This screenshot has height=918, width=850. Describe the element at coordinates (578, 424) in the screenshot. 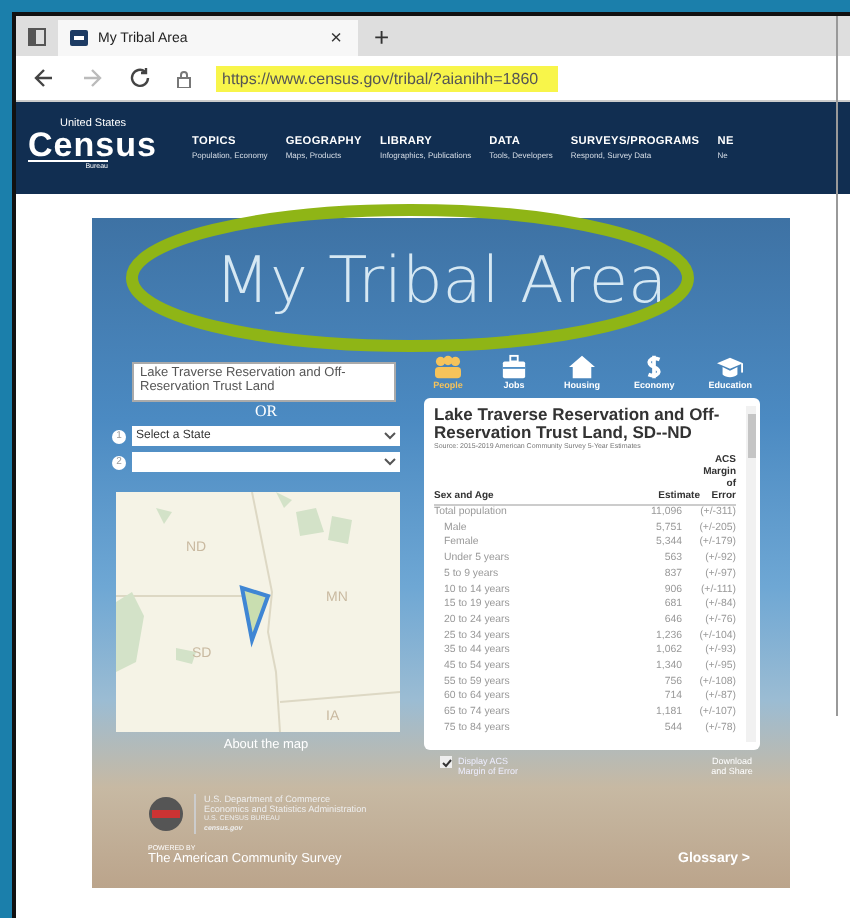

I see `card-title: Lake Traverse Reservation and Off-Reservation Trust Land, SD--ND` at that location.